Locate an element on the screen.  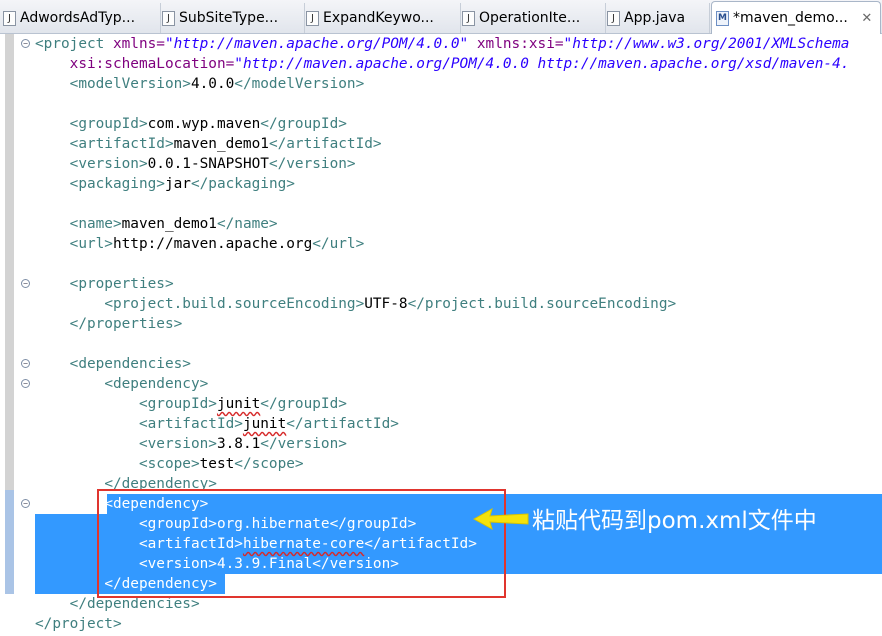
tab-maven-demo-pom: M *maven_demo... ✕ is located at coordinates (796, 17).